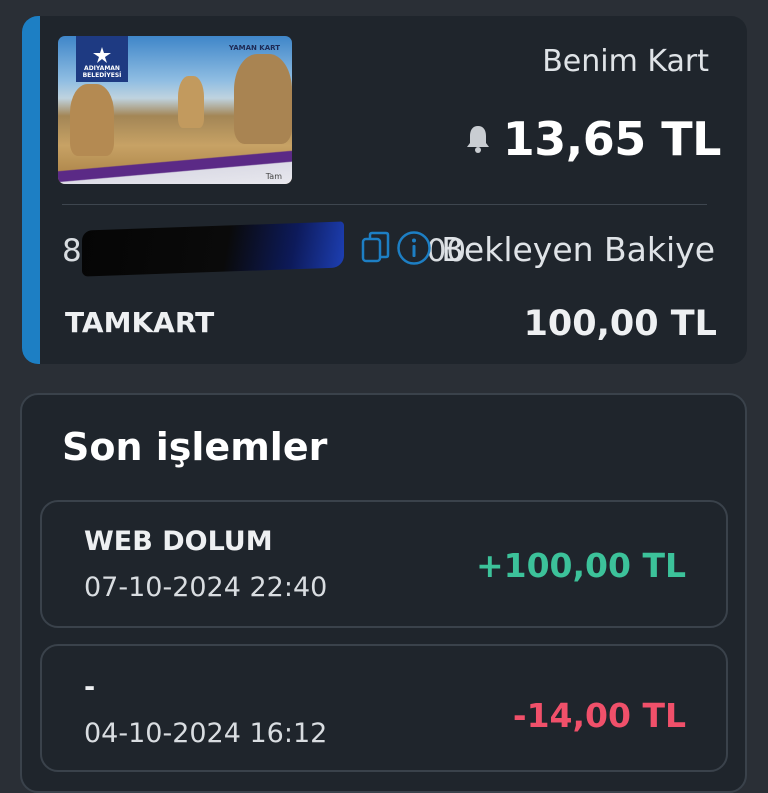 The image size is (768, 793). I want to click on transactions-title: Son işlemler, so click(195, 447).